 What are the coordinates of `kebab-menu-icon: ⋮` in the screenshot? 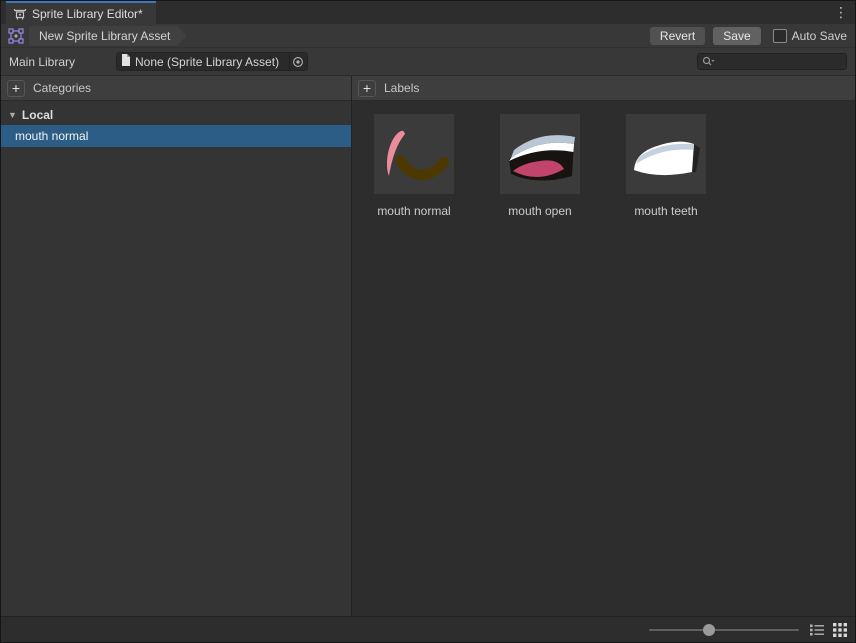 It's located at (841, 12).